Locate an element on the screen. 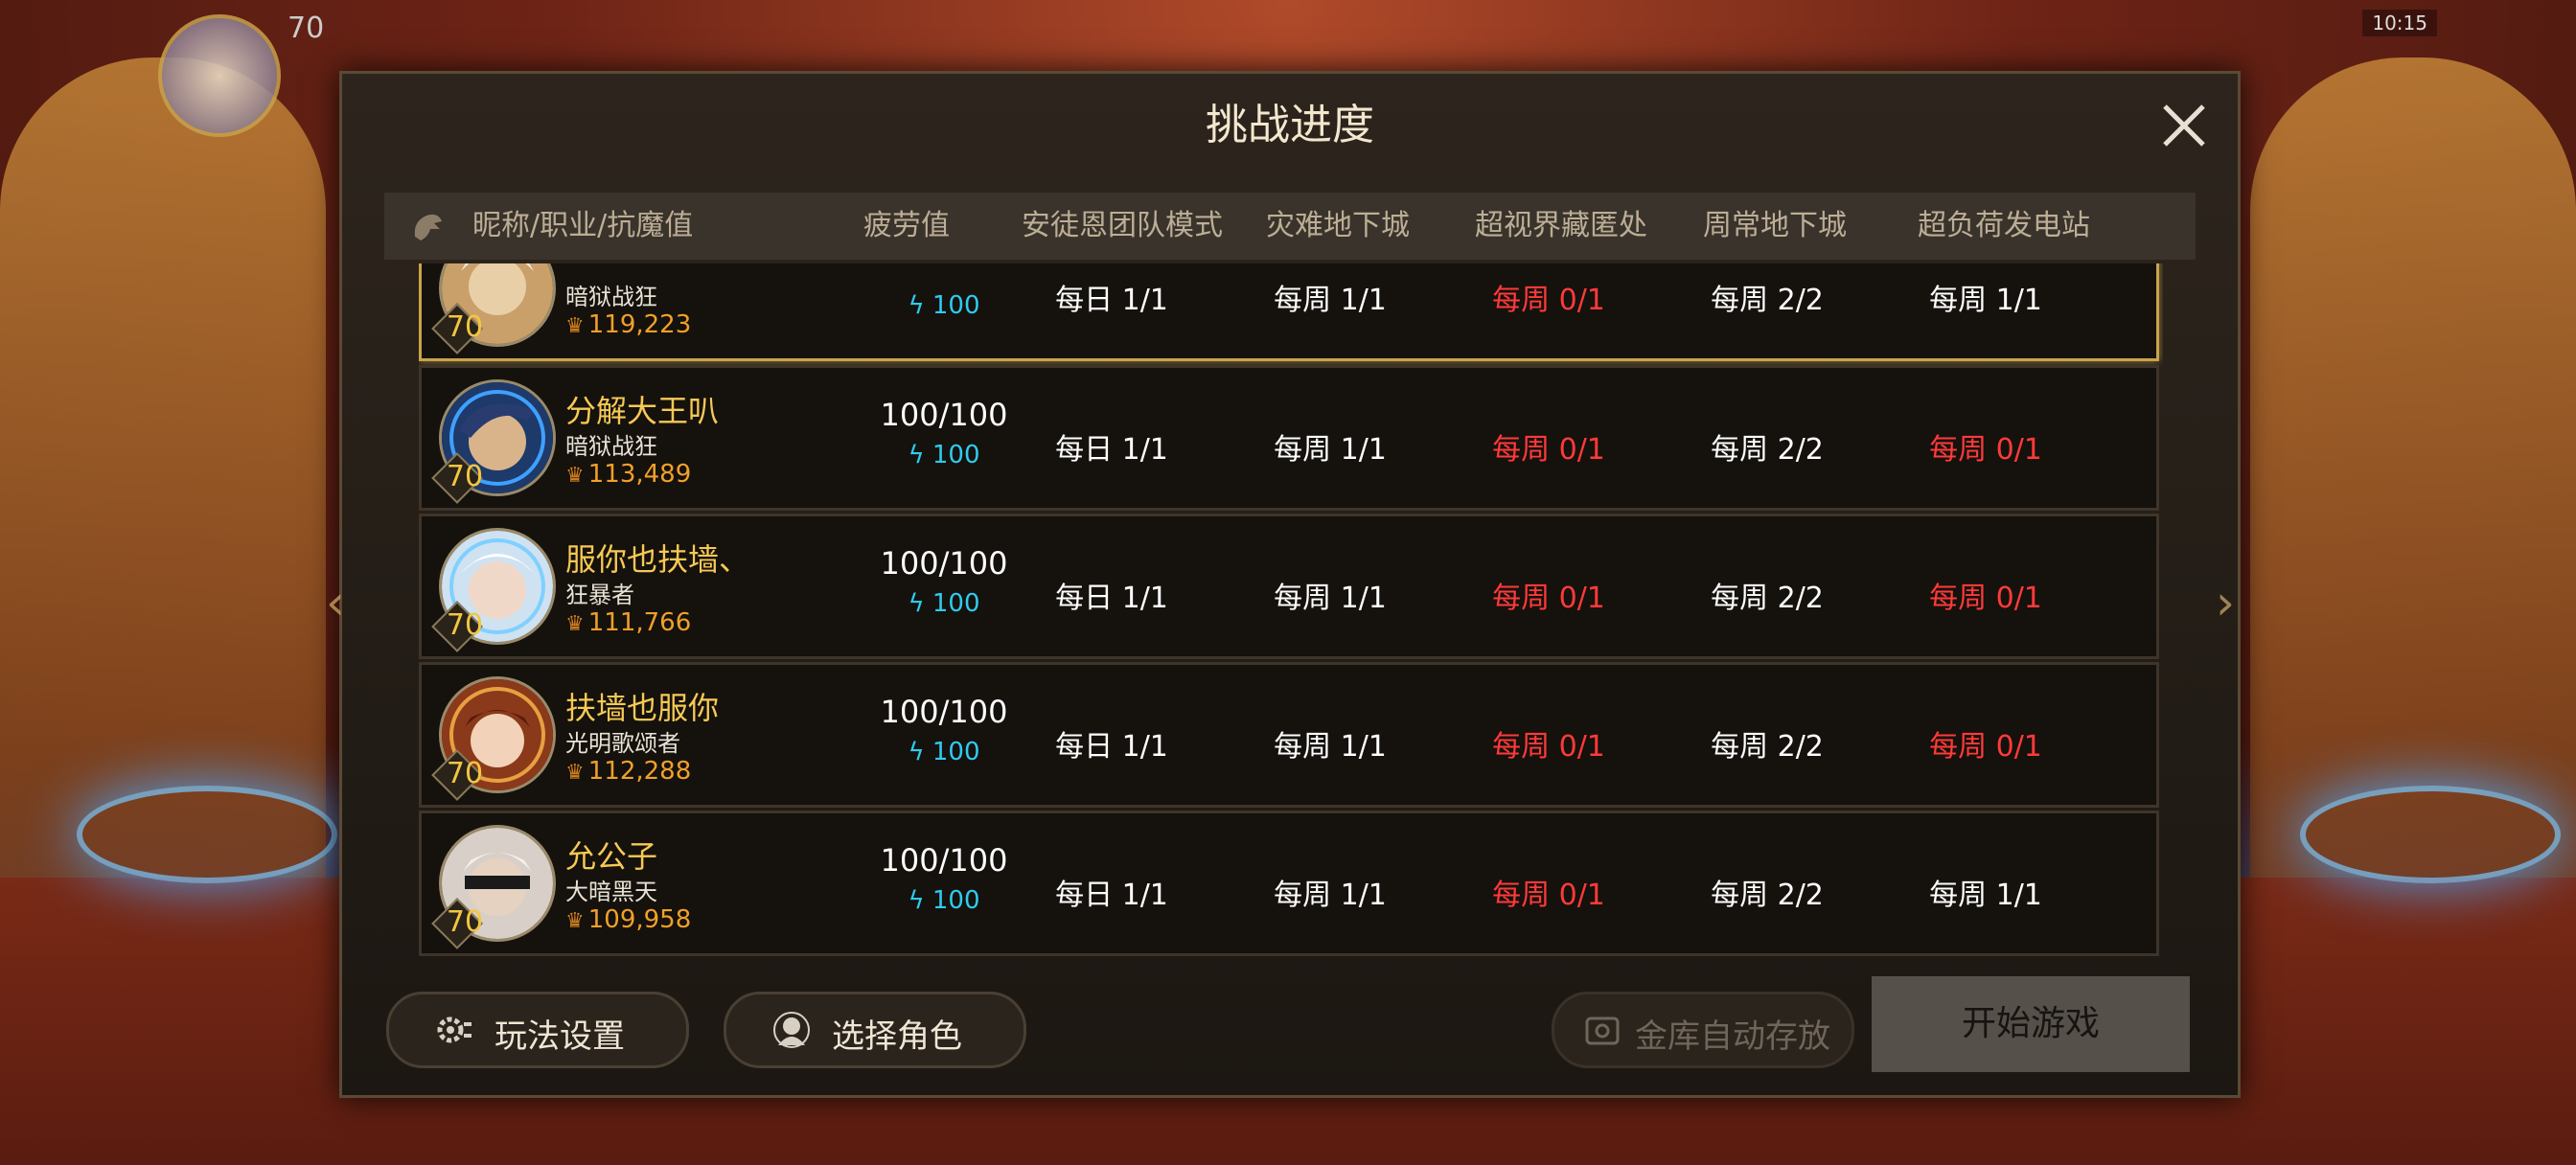  background-portal-right is located at coordinates (2430, 835).